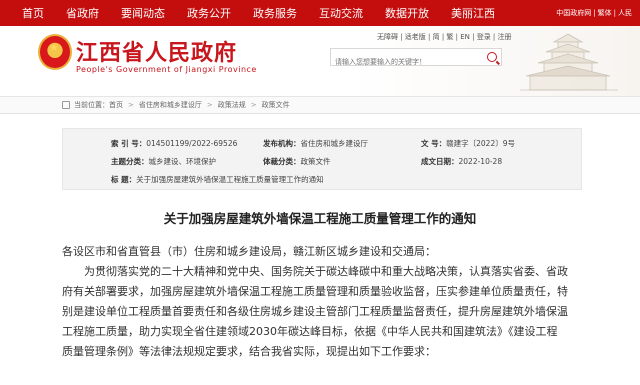 The width and height of the screenshot is (640, 385). What do you see at coordinates (492, 57) in the screenshot?
I see `search-icon` at bounding box center [492, 57].